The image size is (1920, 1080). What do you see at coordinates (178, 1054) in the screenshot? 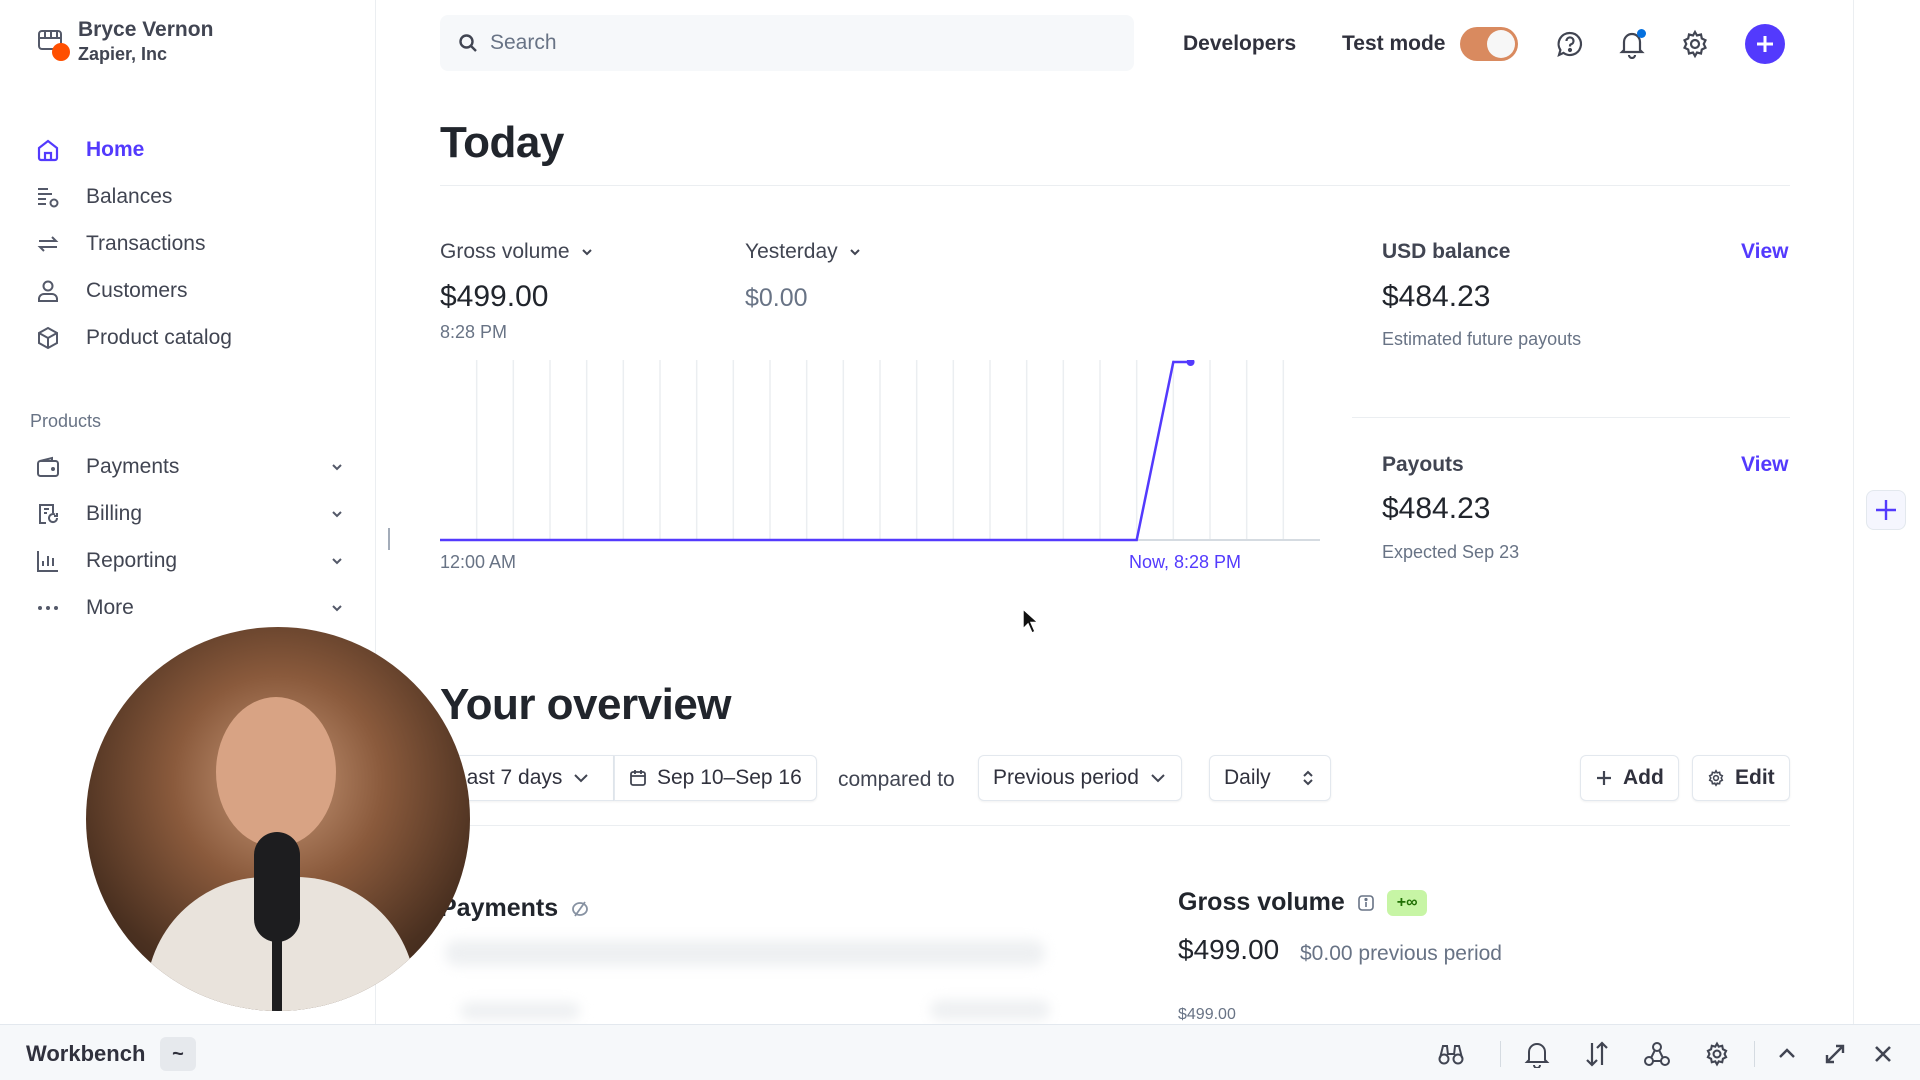
I see `workbench-toggle: ~` at bounding box center [178, 1054].